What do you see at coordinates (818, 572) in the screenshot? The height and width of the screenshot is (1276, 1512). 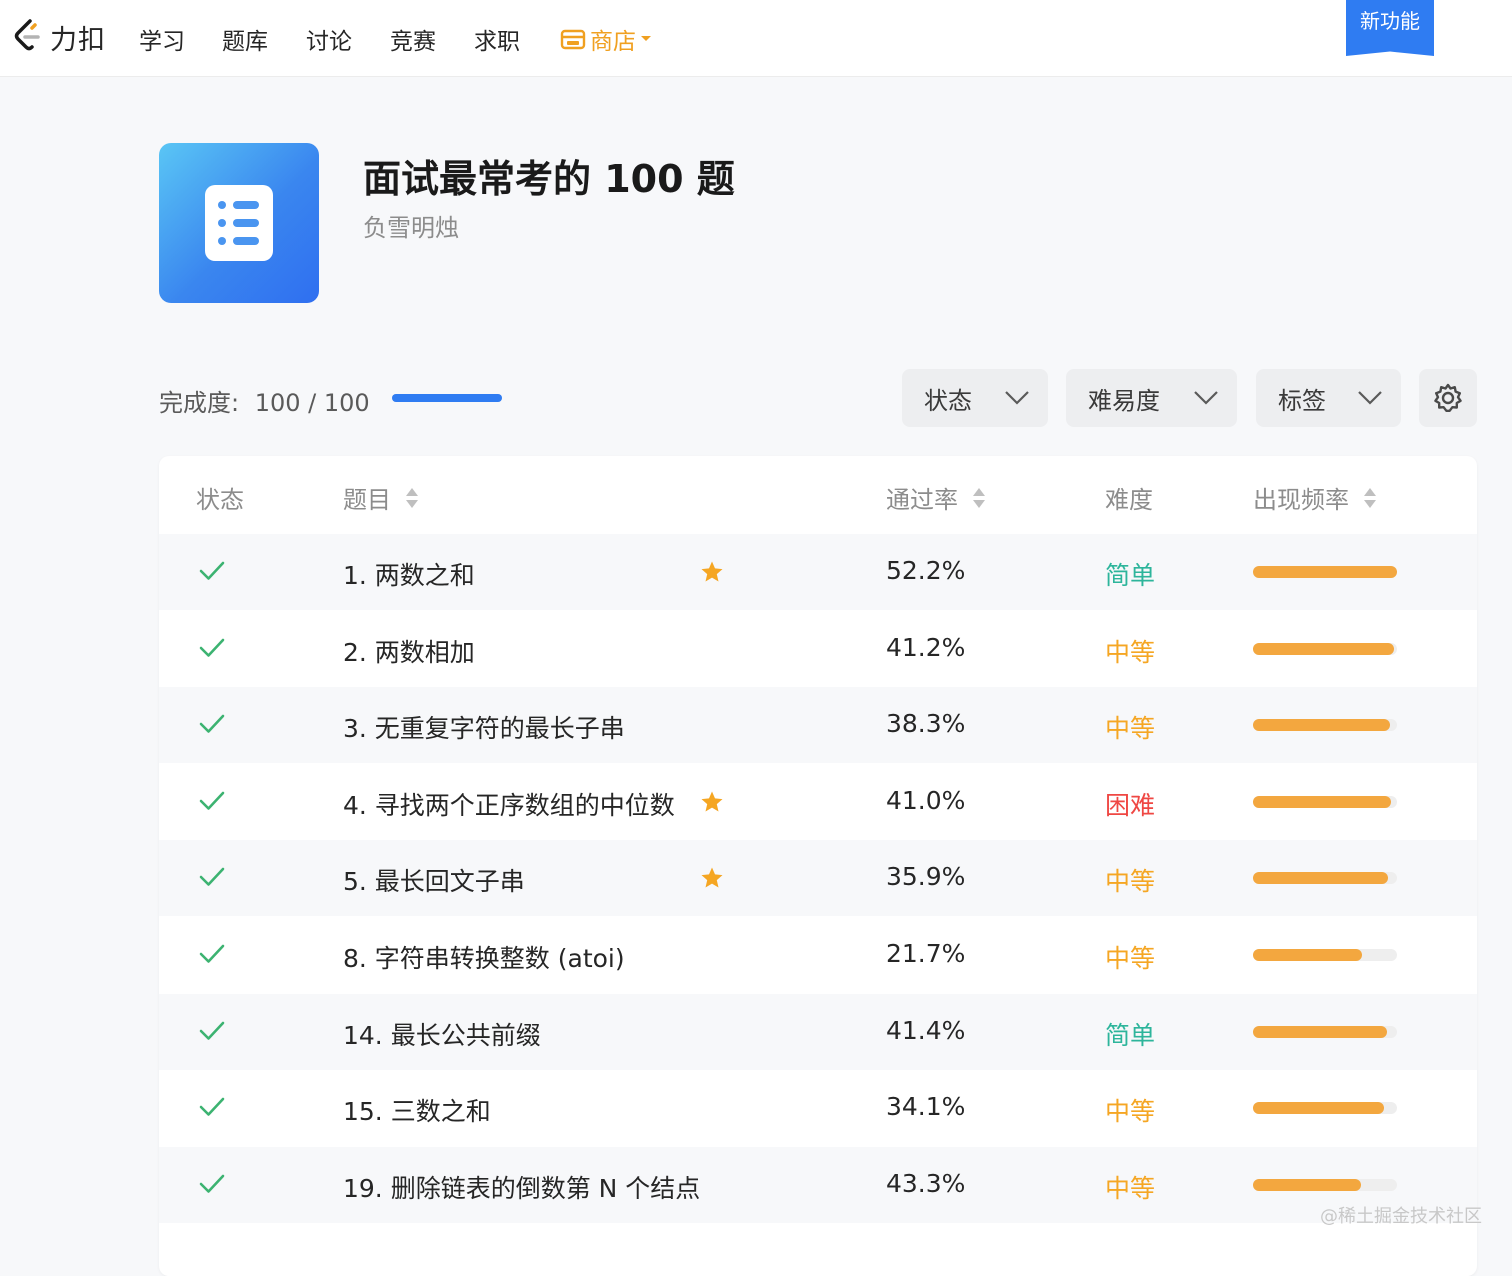 I see `table-row: 1. 两数之和 52.2% 简单` at bounding box center [818, 572].